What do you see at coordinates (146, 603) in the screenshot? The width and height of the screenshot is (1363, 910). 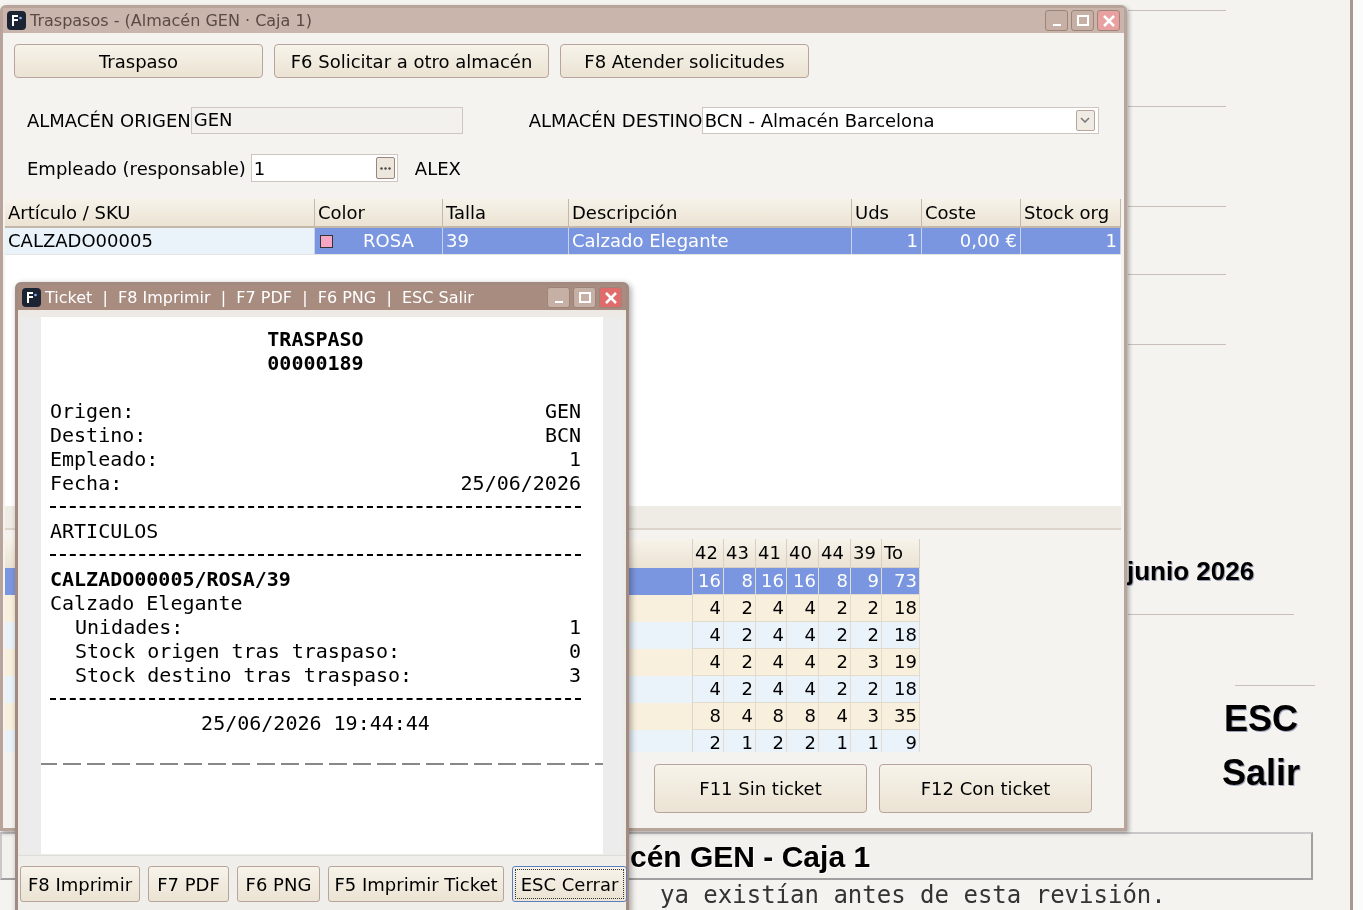 I see `receipt-text: Calzado Elegante` at bounding box center [146, 603].